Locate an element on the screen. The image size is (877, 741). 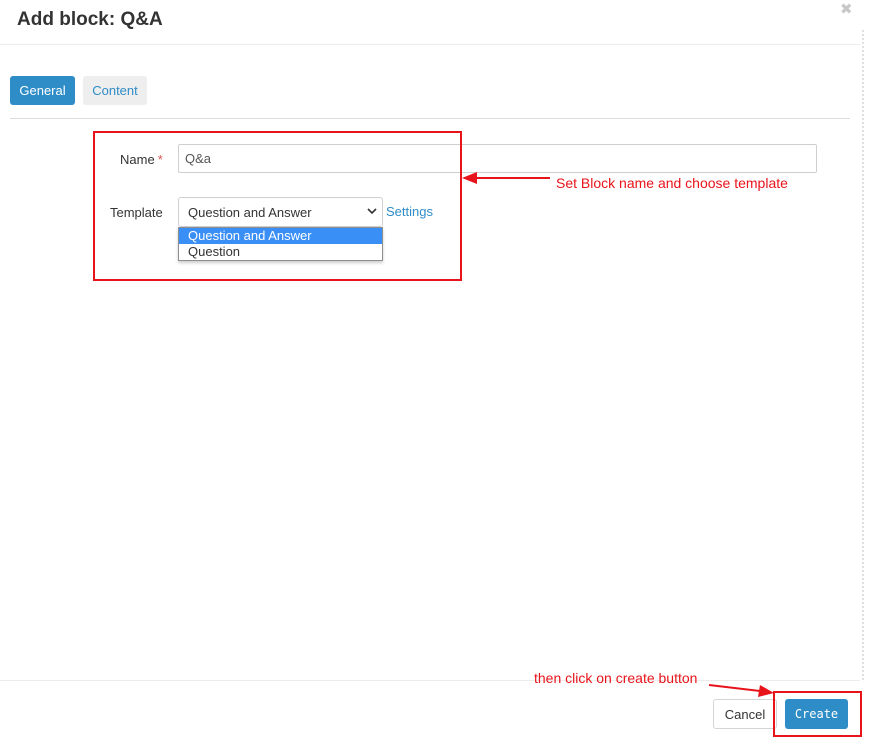
scroll-edge-divider is located at coordinates (863, 355).